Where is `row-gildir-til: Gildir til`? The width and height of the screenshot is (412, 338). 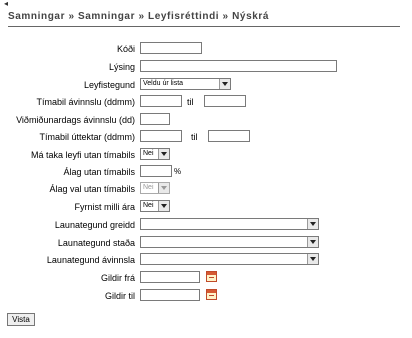
row-gildir-til: Gildir til is located at coordinates (206, 296).